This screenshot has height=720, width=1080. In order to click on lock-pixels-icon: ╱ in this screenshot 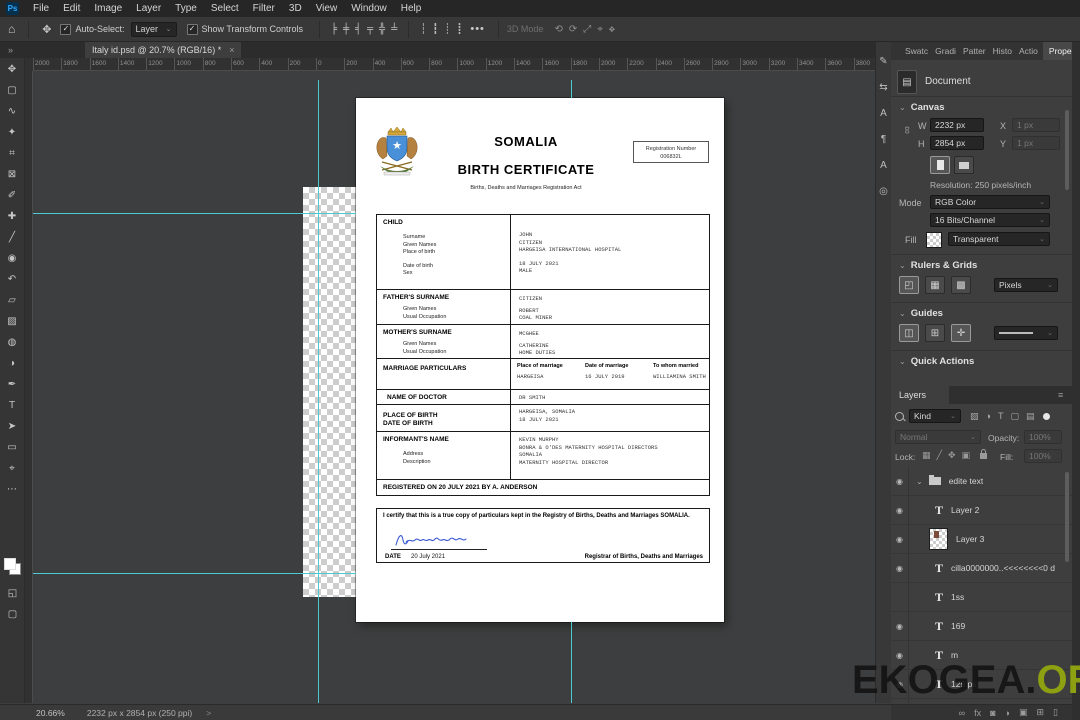, I will do `click(939, 455)`.